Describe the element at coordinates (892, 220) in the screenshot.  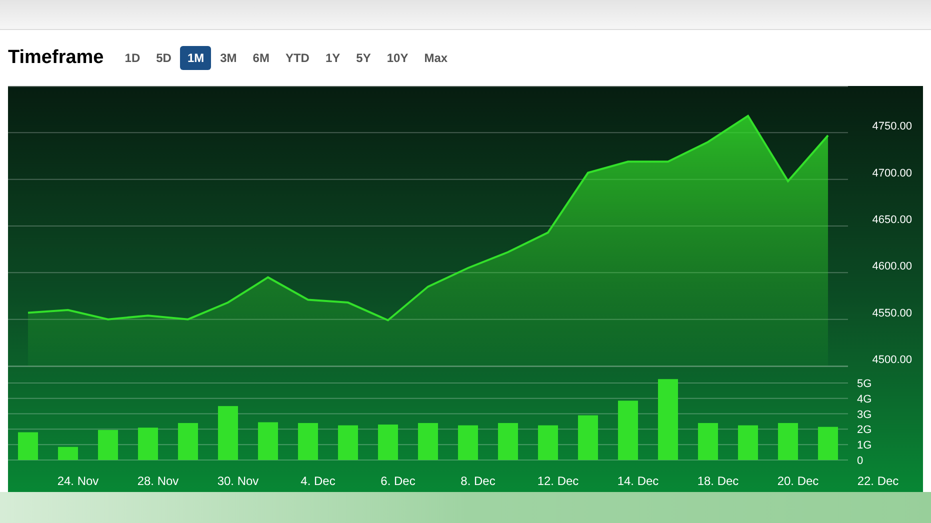
I see `axis-label: 4650.00` at that location.